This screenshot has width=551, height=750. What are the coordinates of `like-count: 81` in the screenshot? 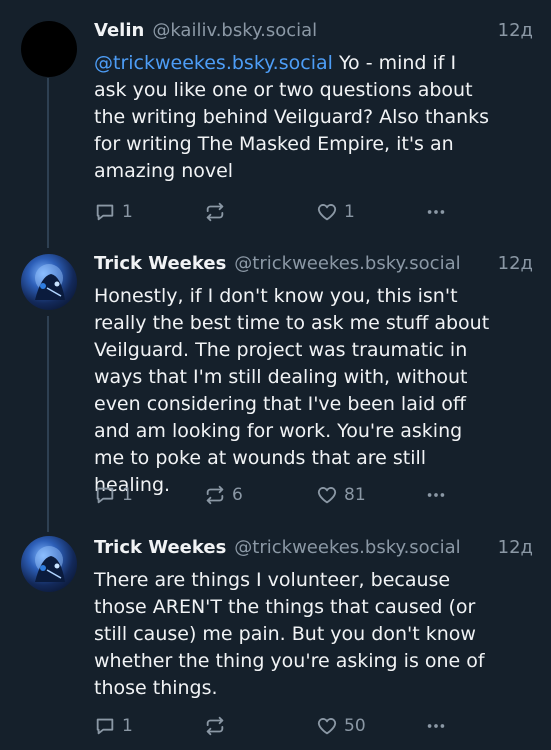 It's located at (355, 495).